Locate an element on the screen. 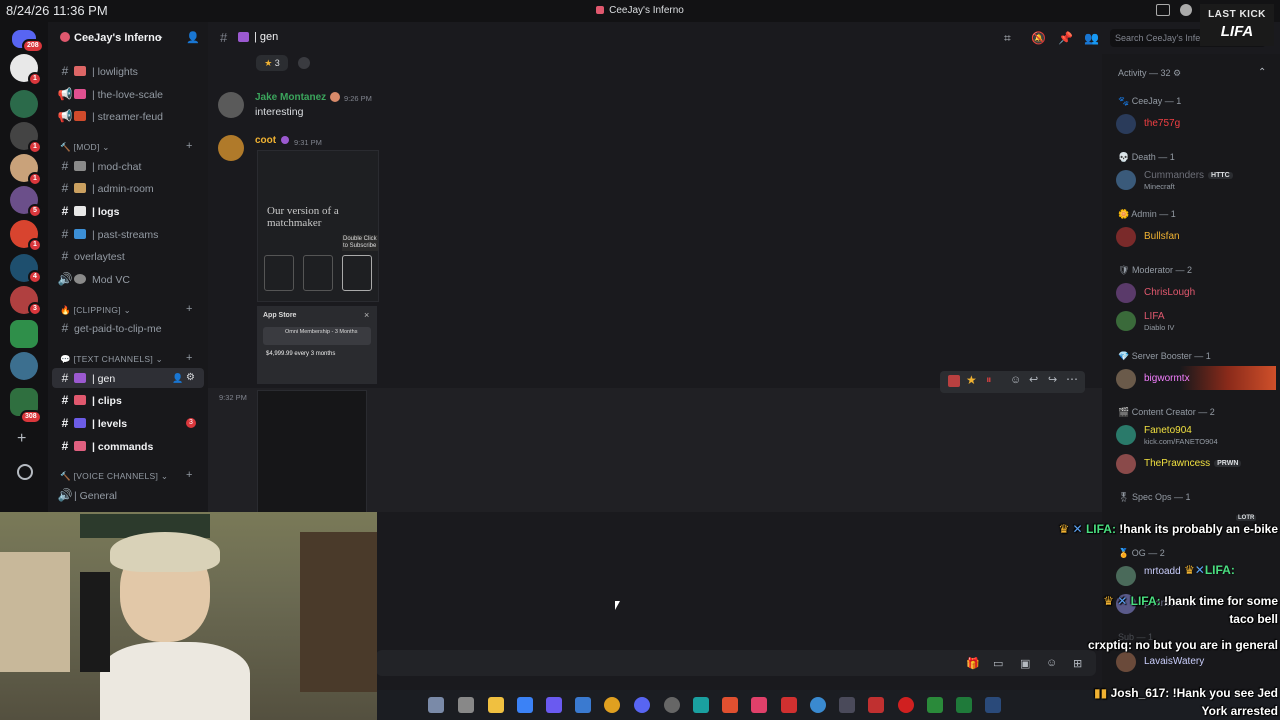 The height and width of the screenshot is (720, 1280). discord-icon is located at coordinates (642, 705).